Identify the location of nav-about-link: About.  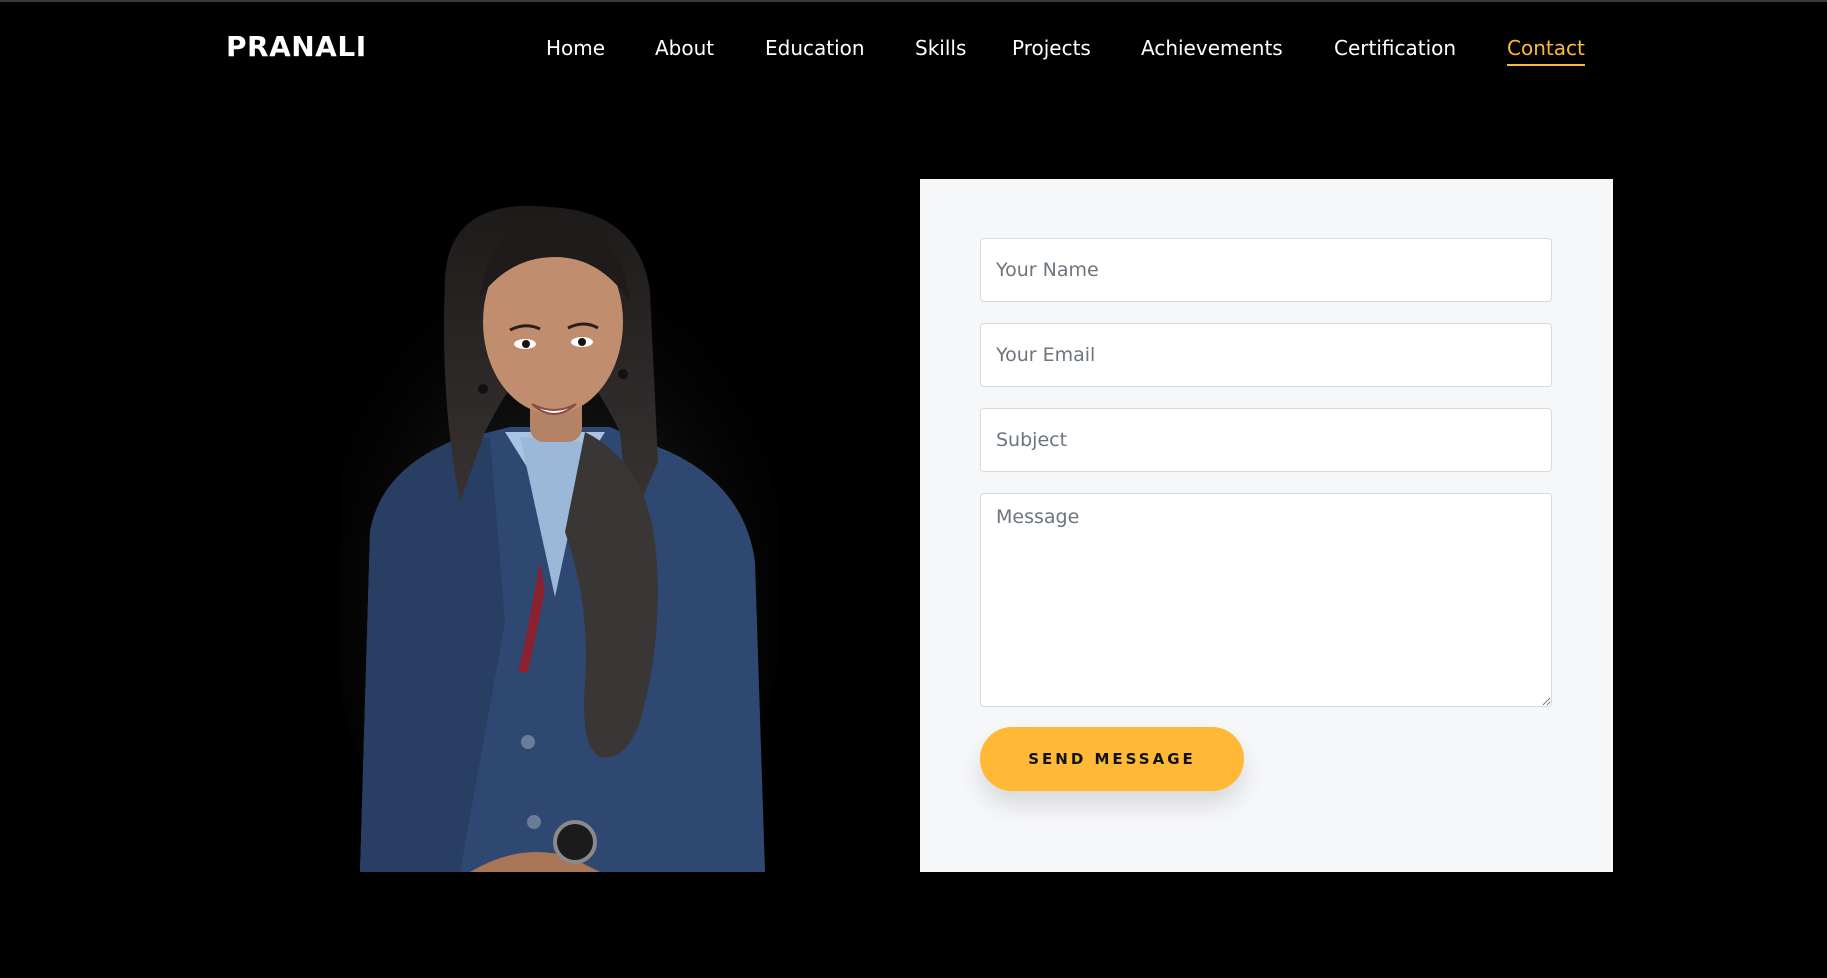
(684, 48).